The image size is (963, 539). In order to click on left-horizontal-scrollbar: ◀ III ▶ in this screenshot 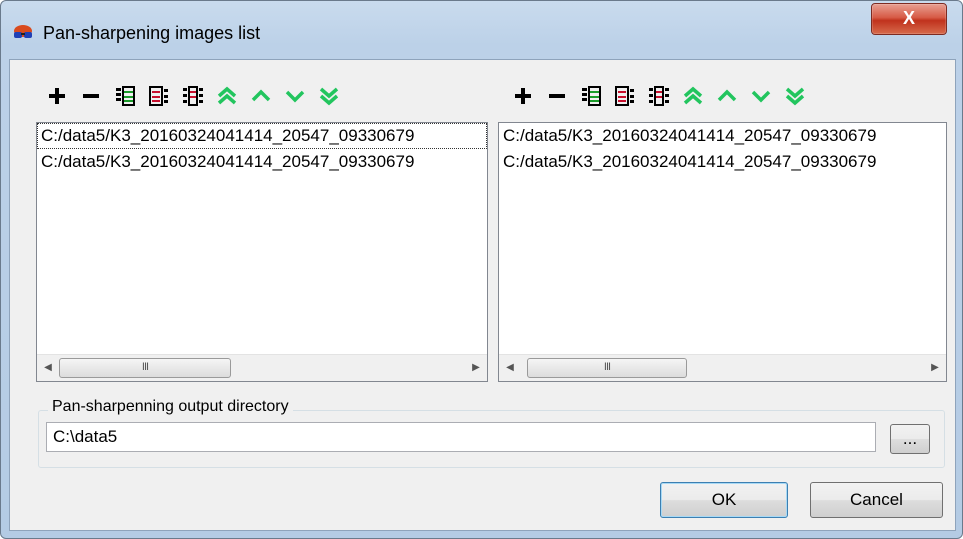, I will do `click(262, 367)`.